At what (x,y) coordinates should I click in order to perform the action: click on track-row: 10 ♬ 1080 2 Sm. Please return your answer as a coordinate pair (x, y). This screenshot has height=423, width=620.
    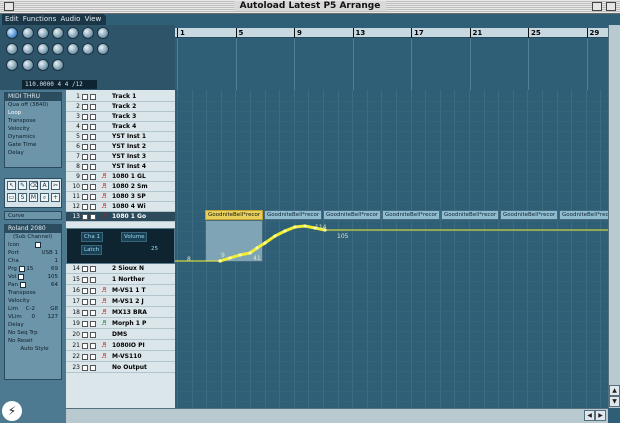
    Looking at the image, I should click on (120, 187).